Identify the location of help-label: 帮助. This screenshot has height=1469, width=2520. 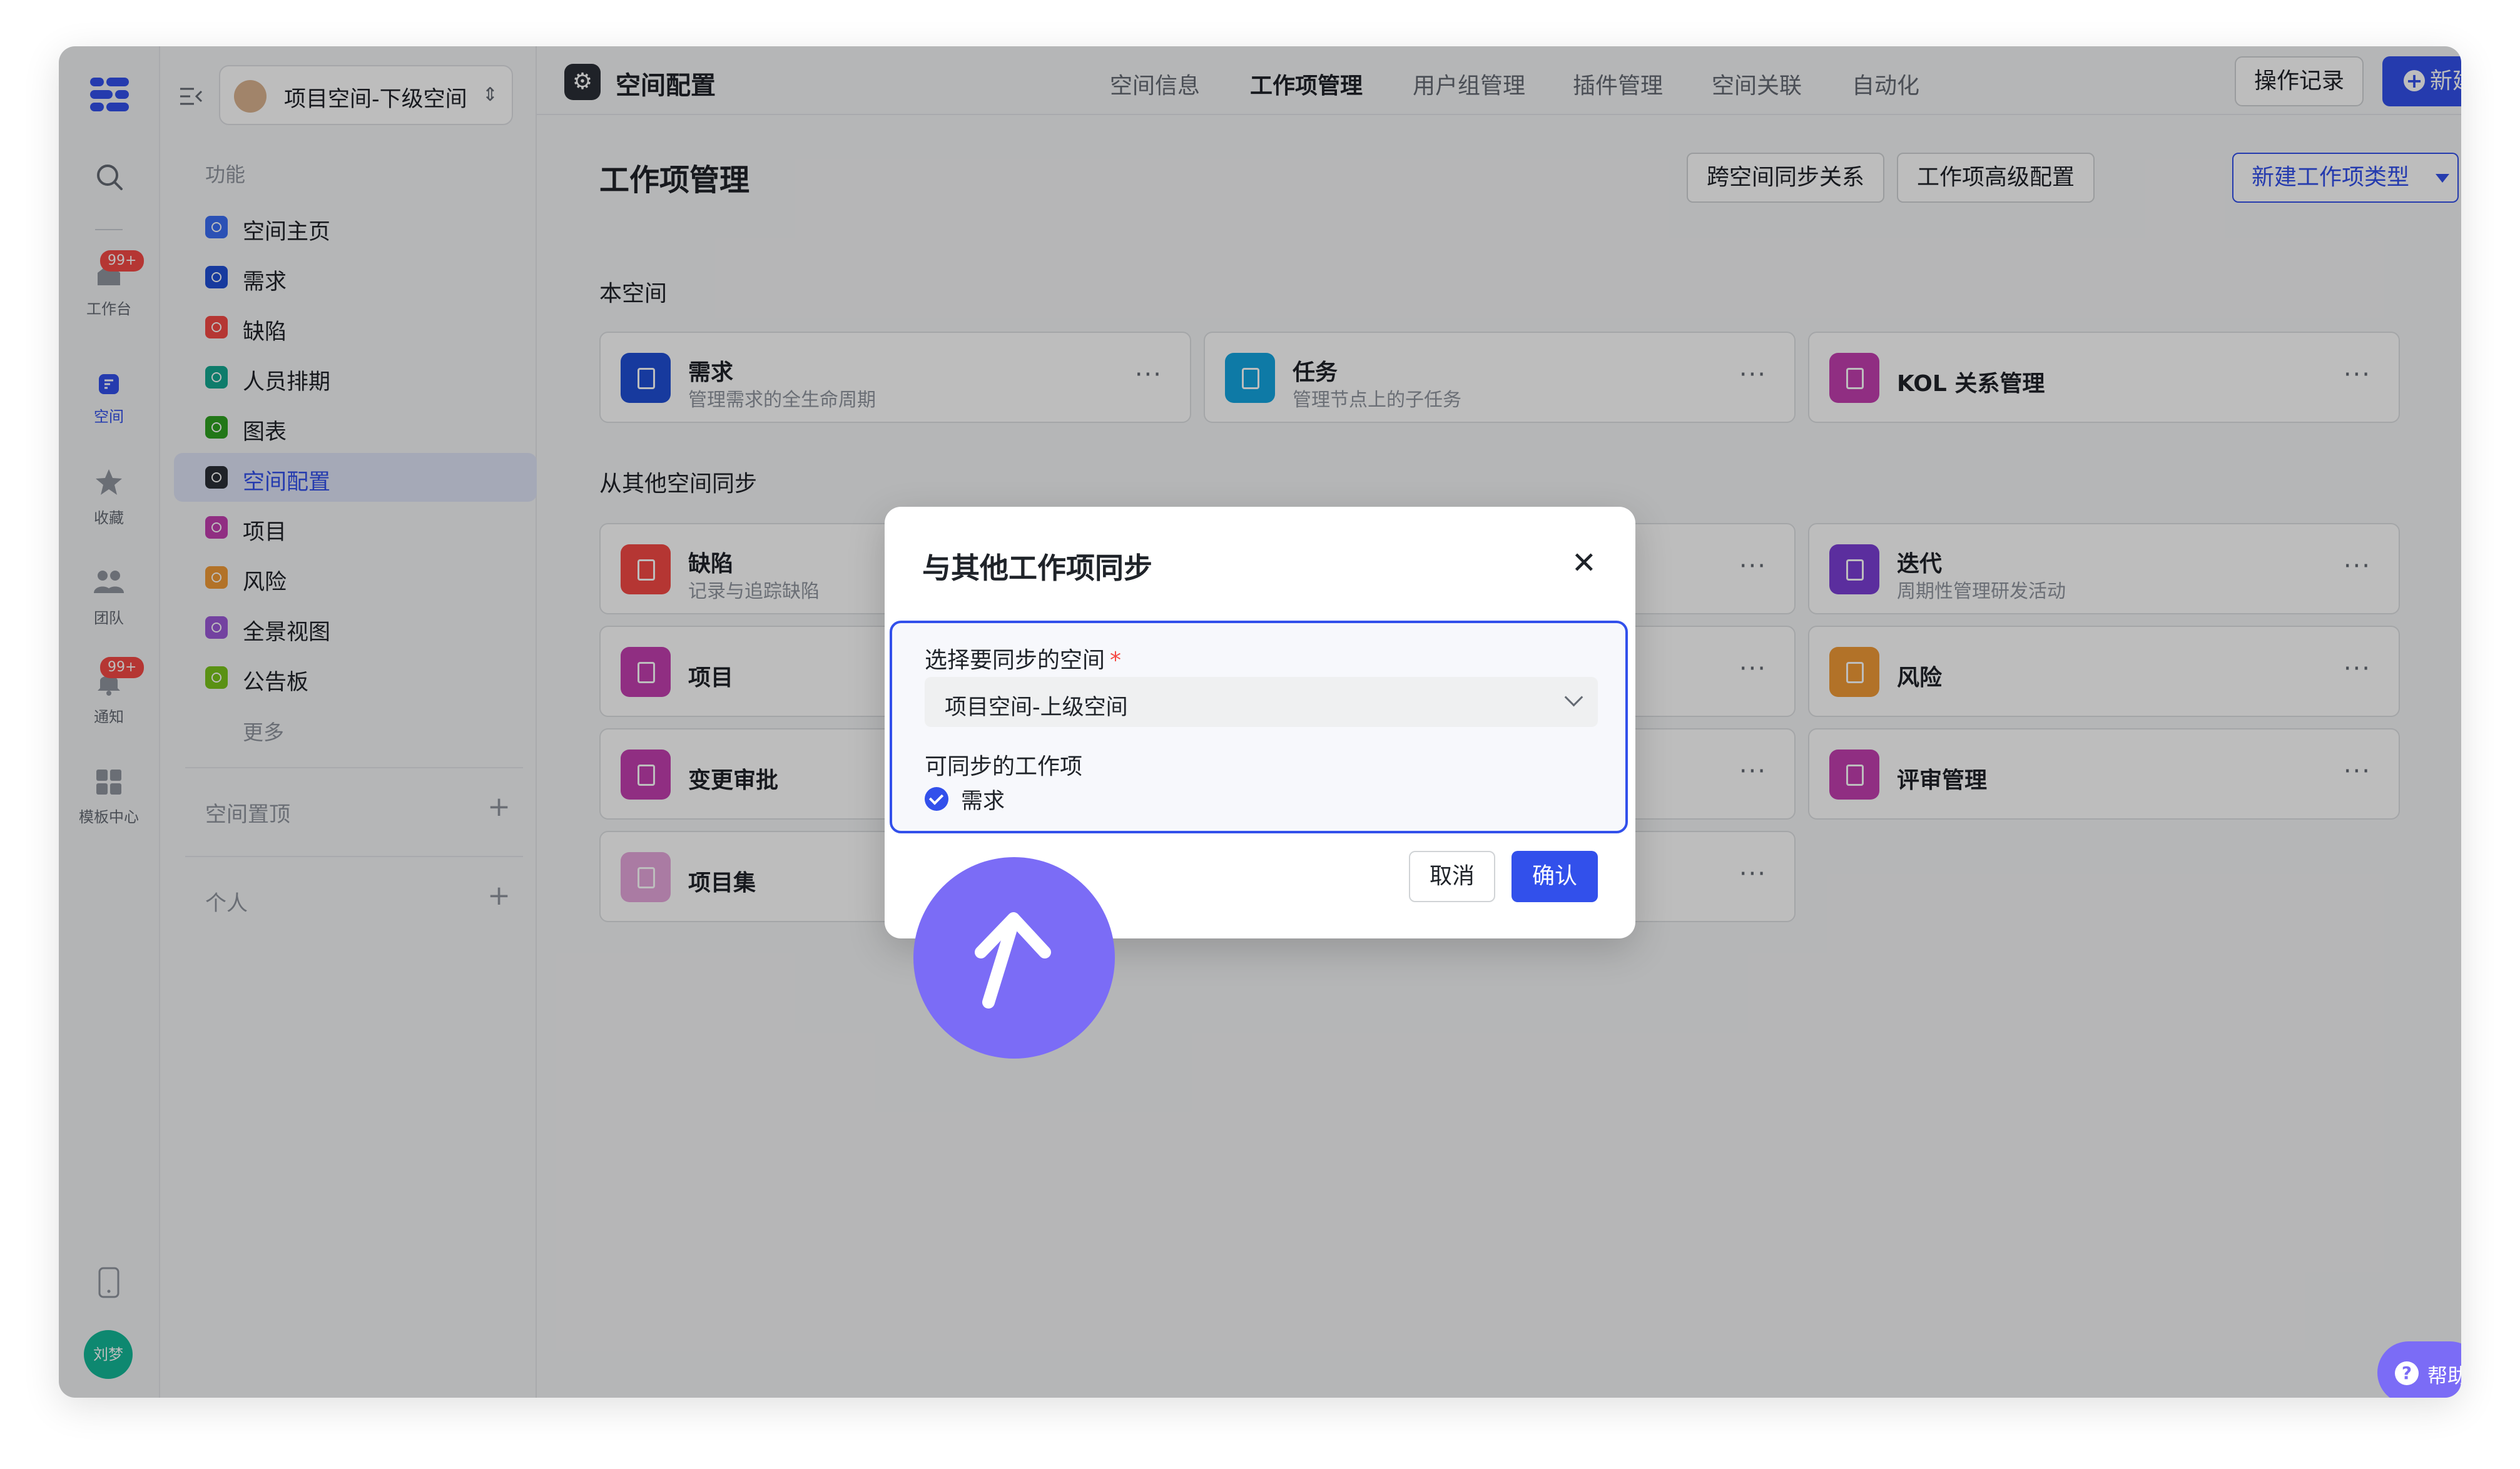
(2444, 1376).